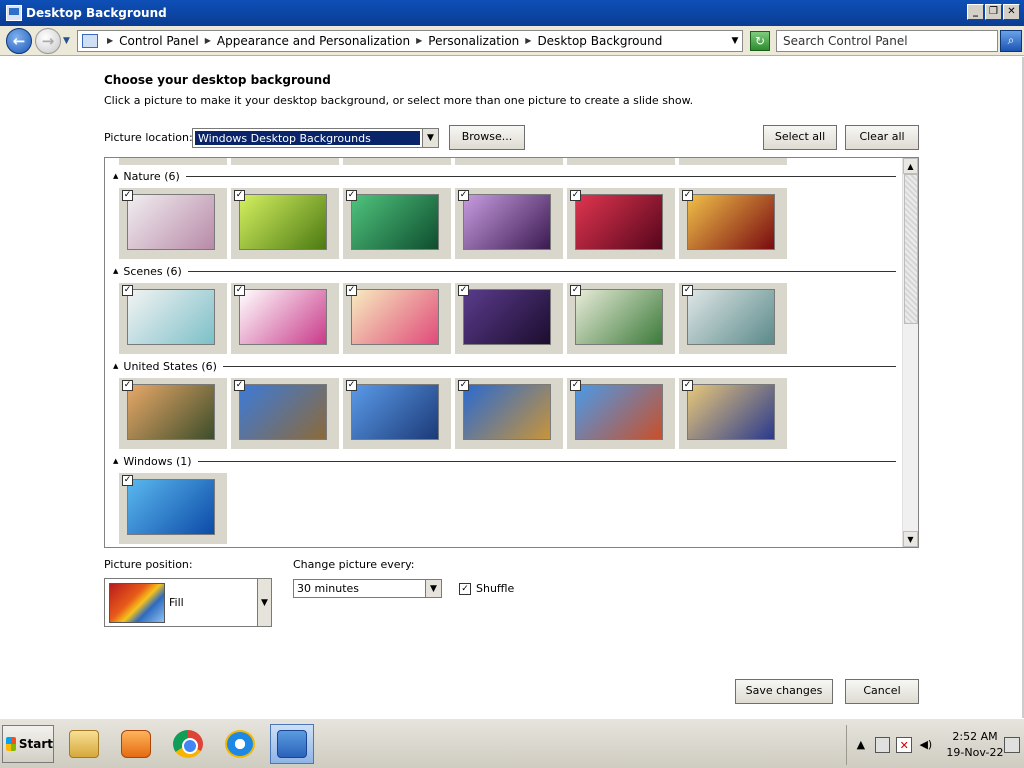  I want to click on gallery-scrollbar: ▲ ▼, so click(910, 352).